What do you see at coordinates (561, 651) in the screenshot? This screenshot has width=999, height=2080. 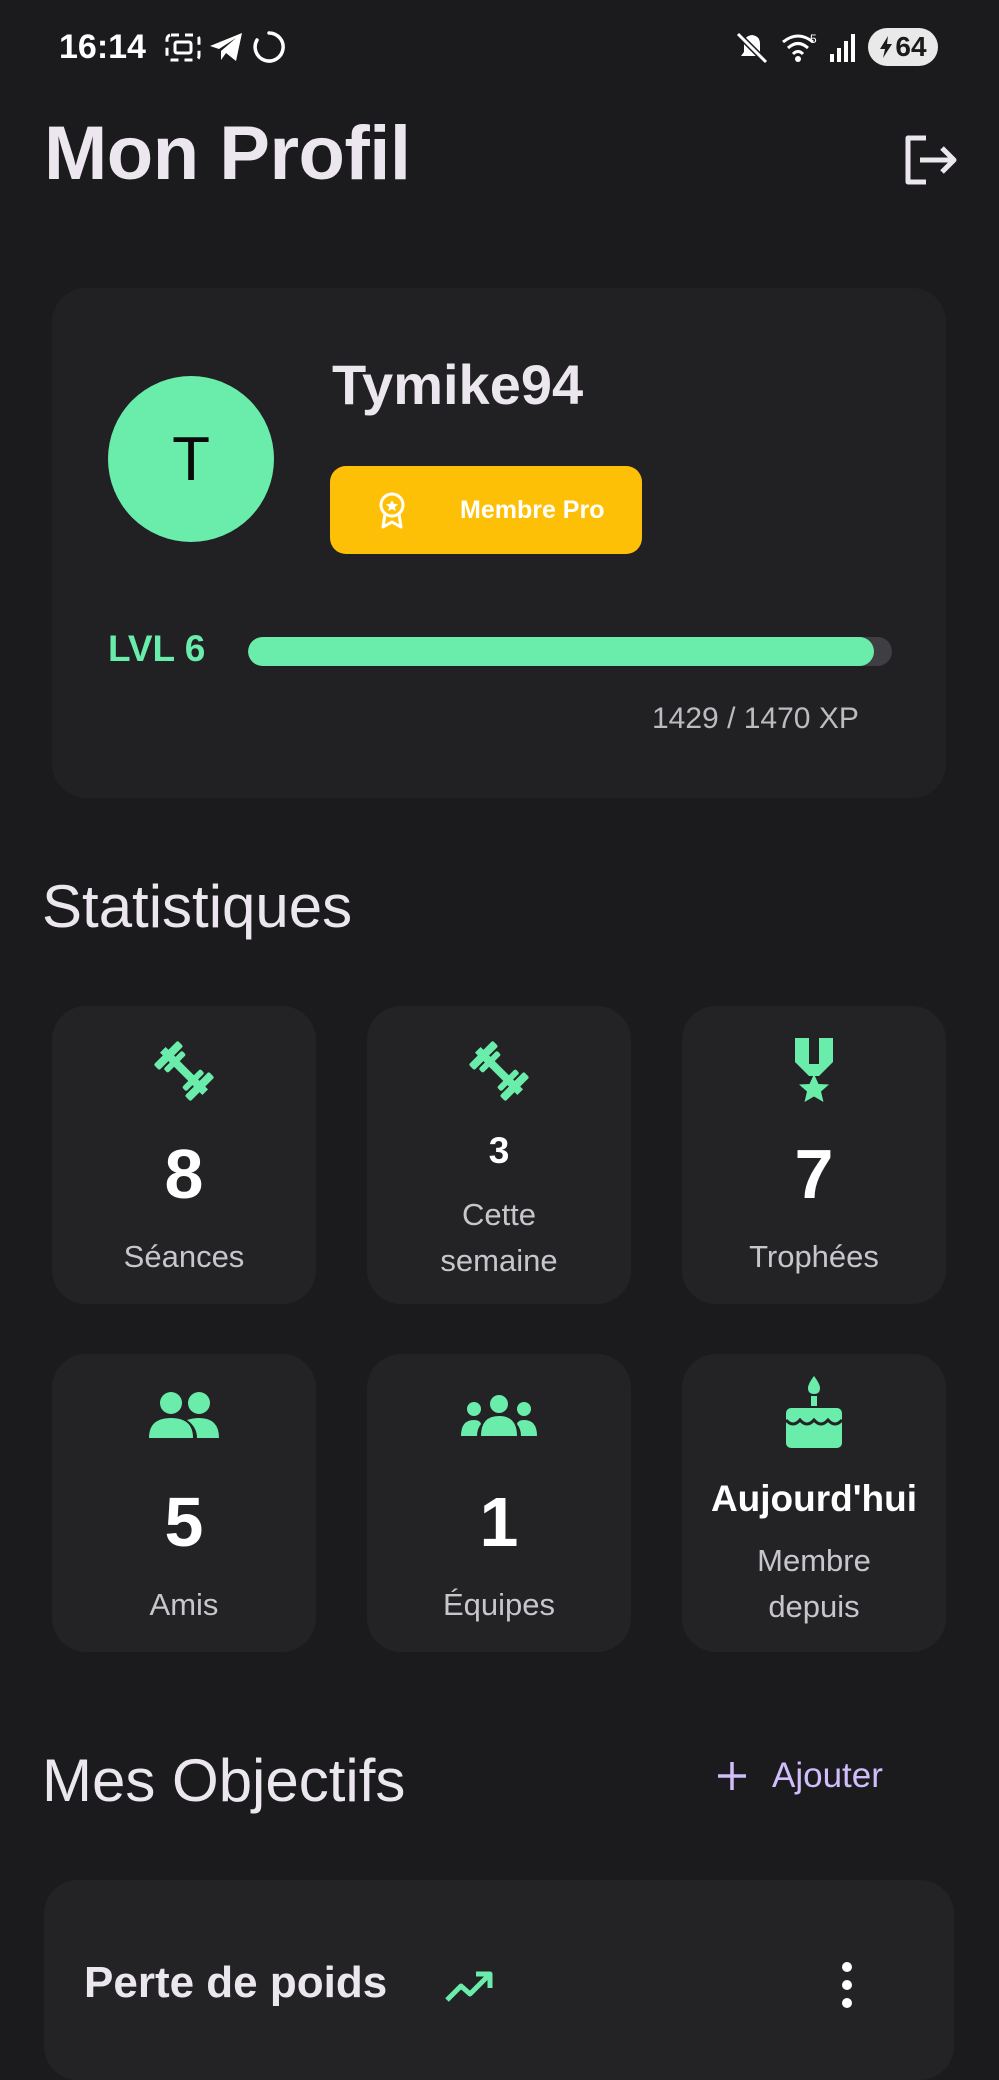 I see `xp-progress-fill` at bounding box center [561, 651].